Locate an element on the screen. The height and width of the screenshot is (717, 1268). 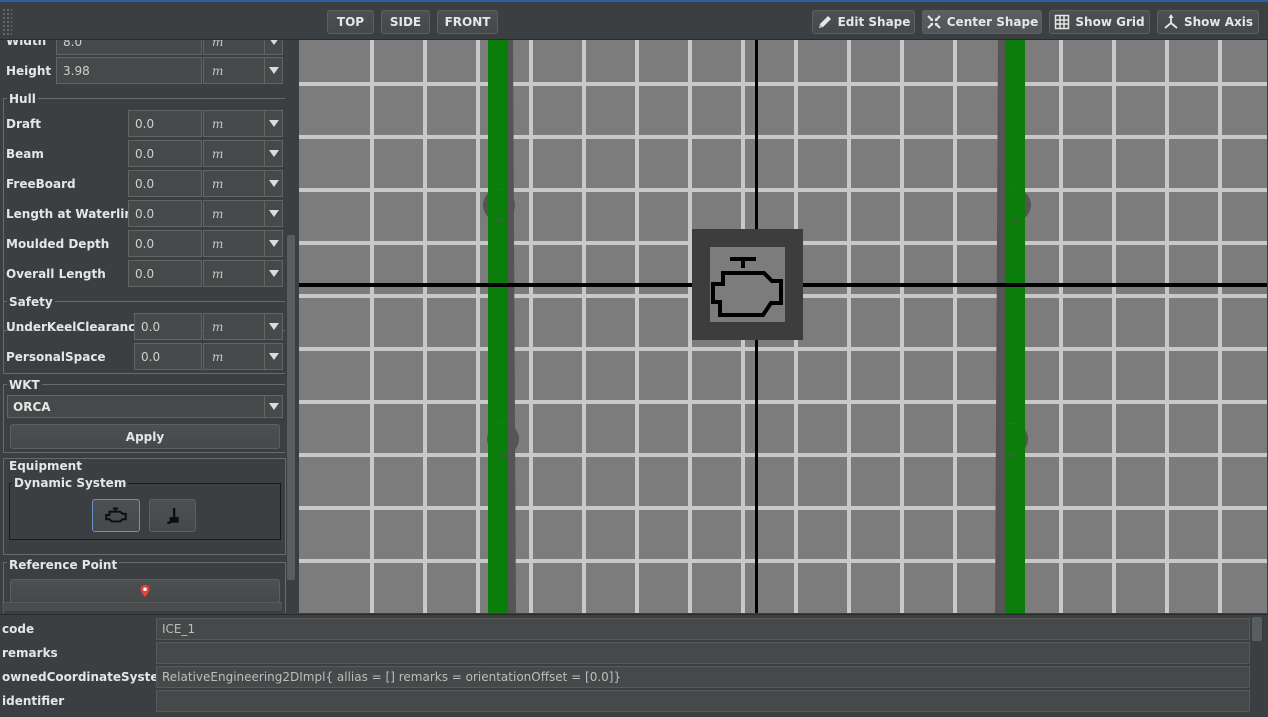
personal-space-unit-select: m is located at coordinates (243, 356).